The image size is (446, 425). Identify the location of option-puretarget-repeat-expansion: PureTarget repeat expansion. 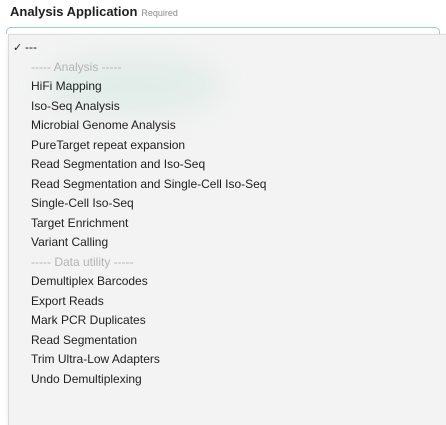
(227, 146).